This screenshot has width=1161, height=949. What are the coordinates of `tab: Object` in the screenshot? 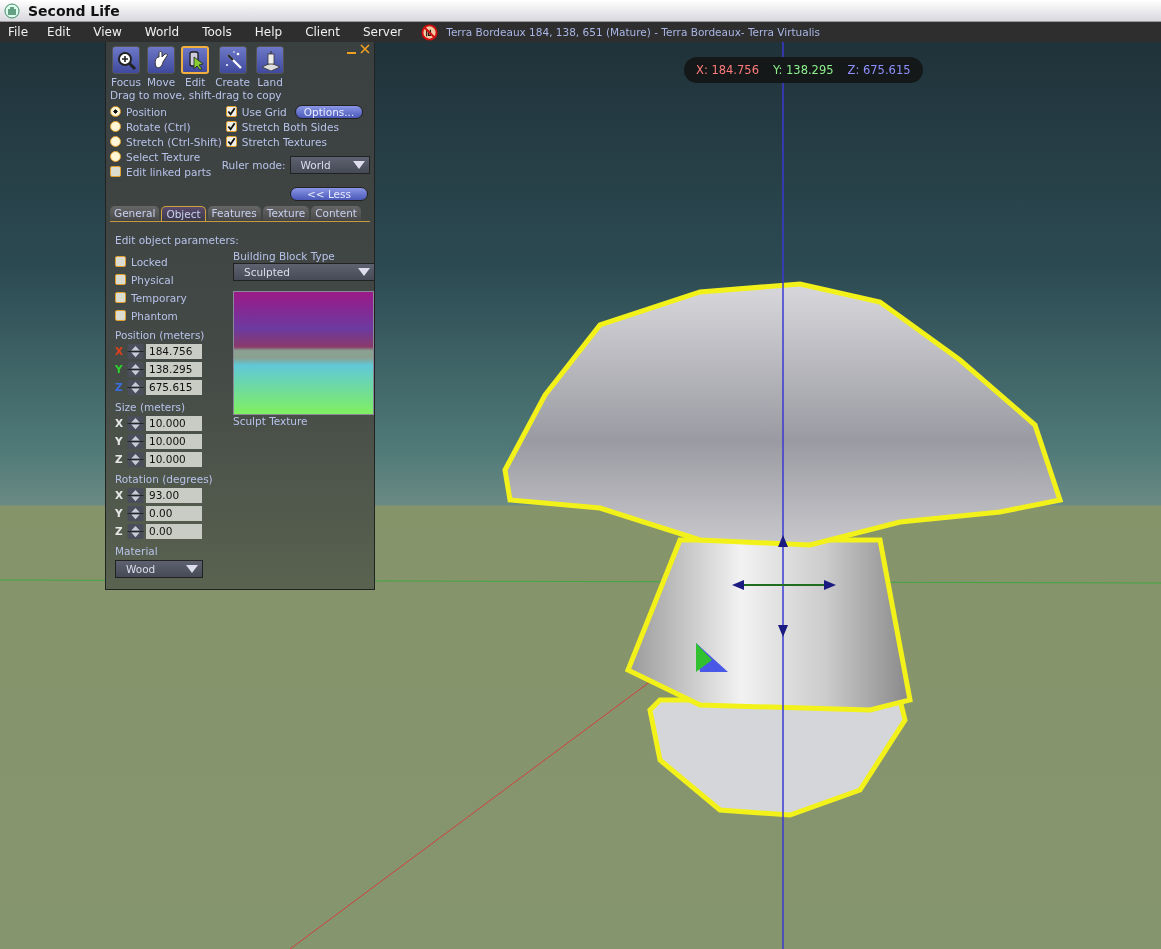 It's located at (183, 213).